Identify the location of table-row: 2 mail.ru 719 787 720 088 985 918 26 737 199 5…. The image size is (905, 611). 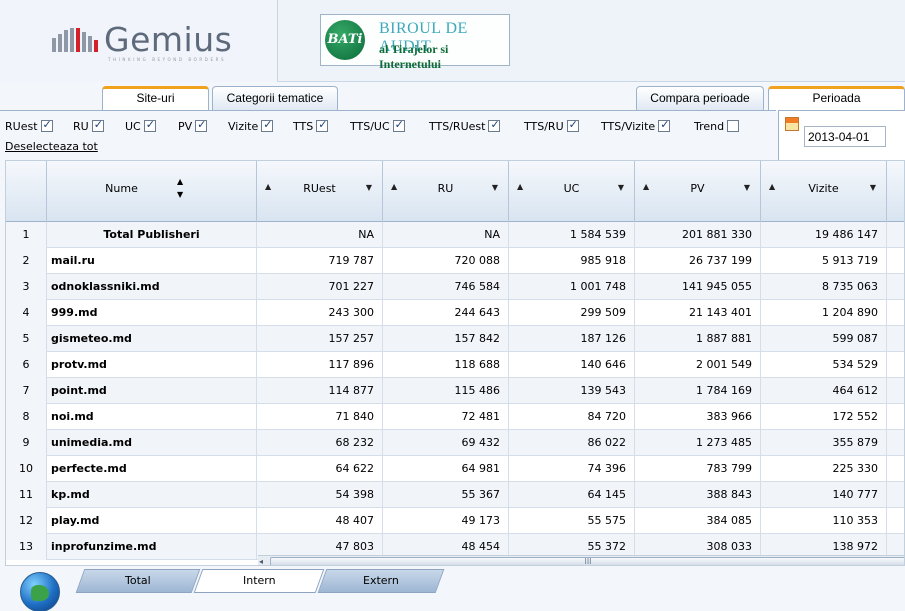
(455, 261).